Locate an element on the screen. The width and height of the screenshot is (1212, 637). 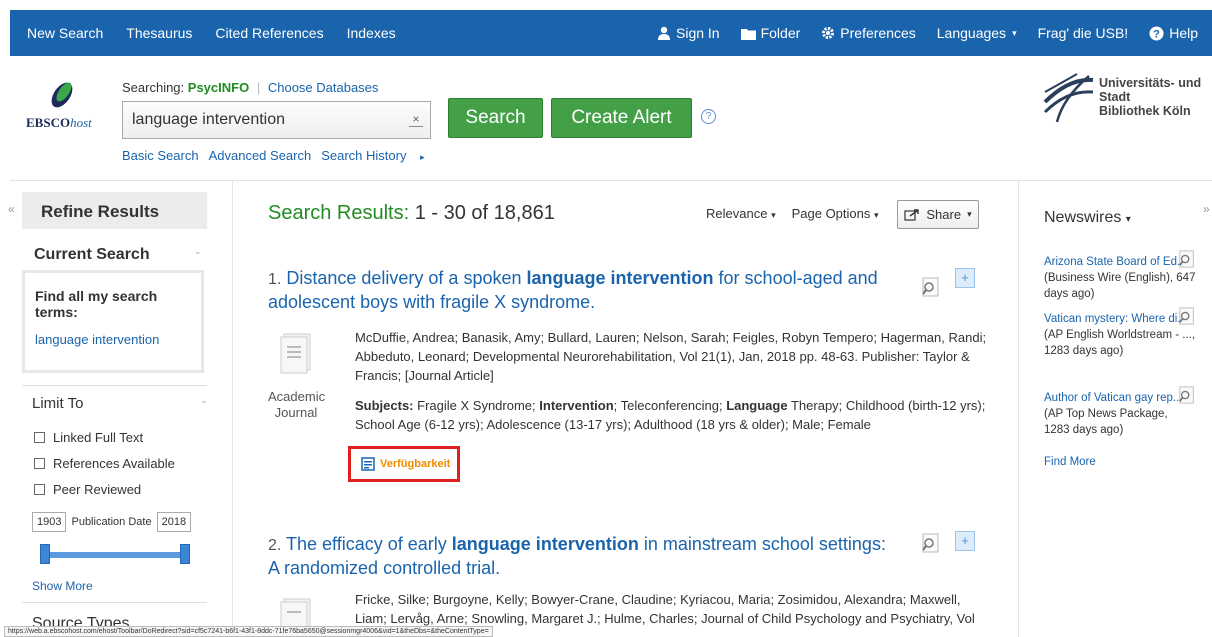
search-box: × is located at coordinates (276, 120).